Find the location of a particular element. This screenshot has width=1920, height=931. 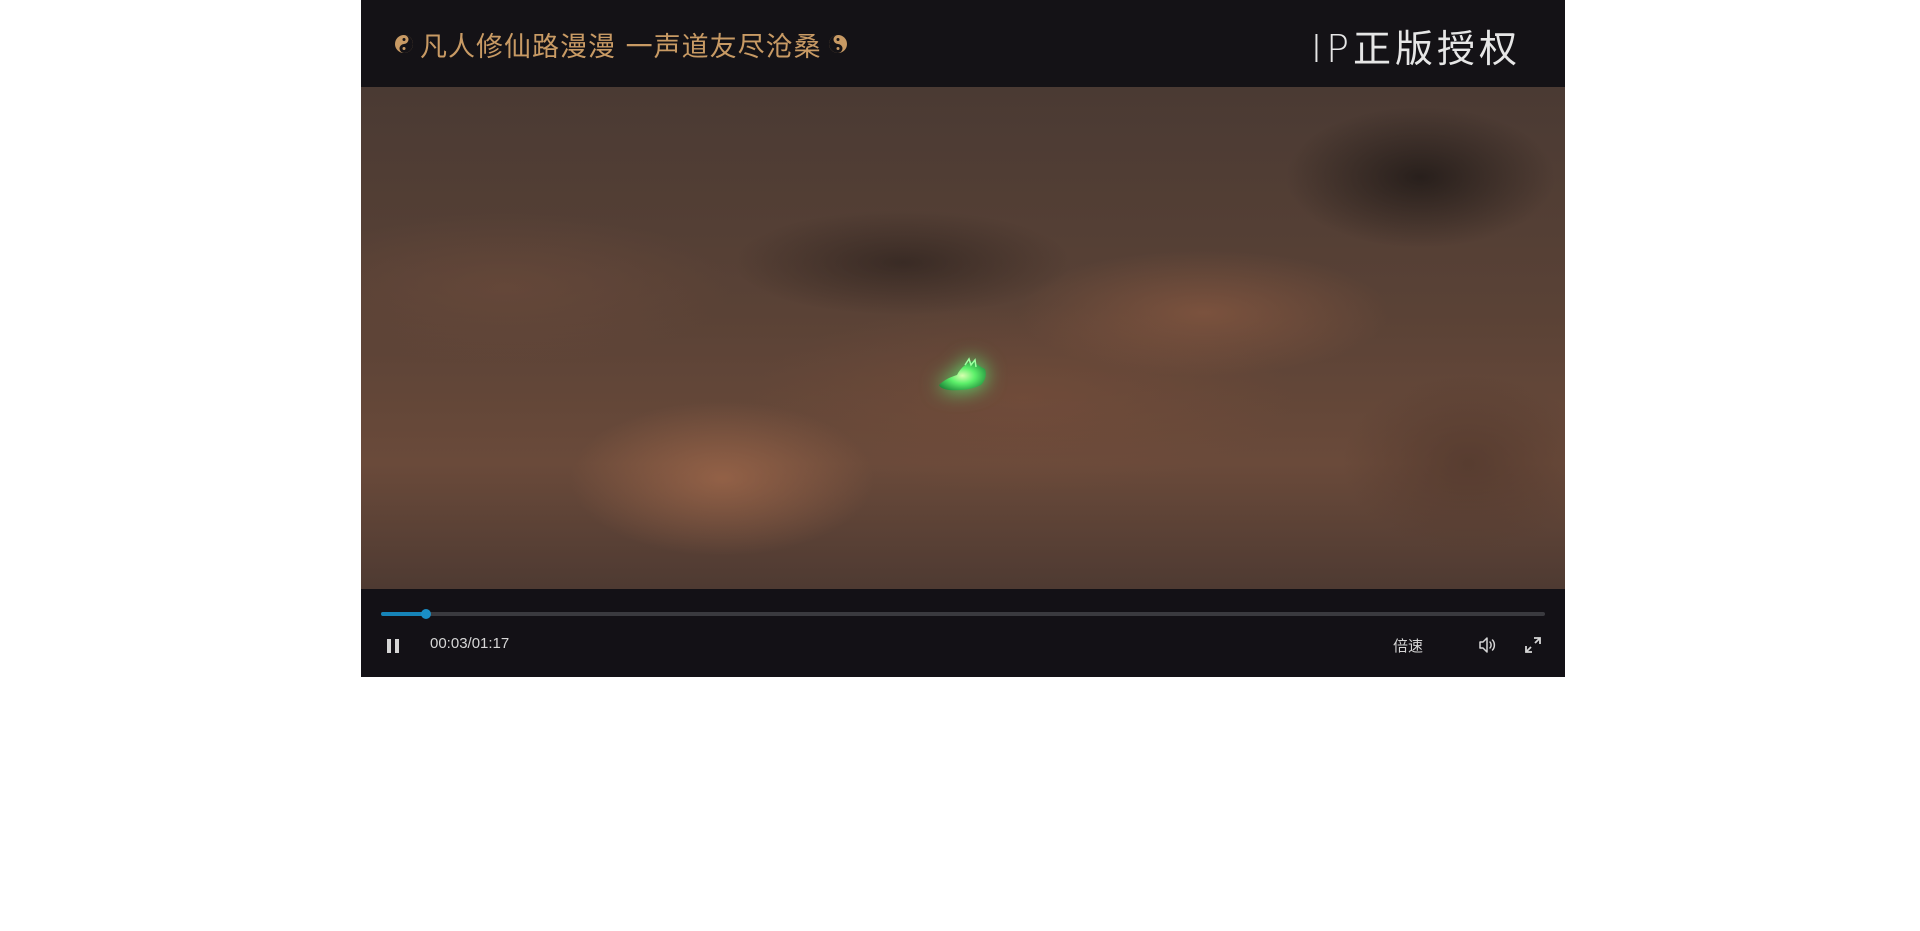

progress-thumb is located at coordinates (426, 614).